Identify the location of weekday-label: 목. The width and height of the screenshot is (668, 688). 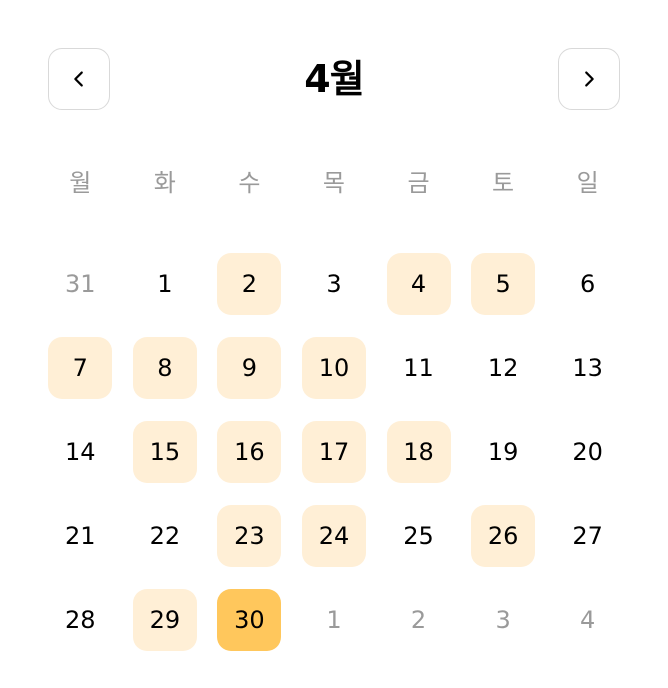
(334, 182).